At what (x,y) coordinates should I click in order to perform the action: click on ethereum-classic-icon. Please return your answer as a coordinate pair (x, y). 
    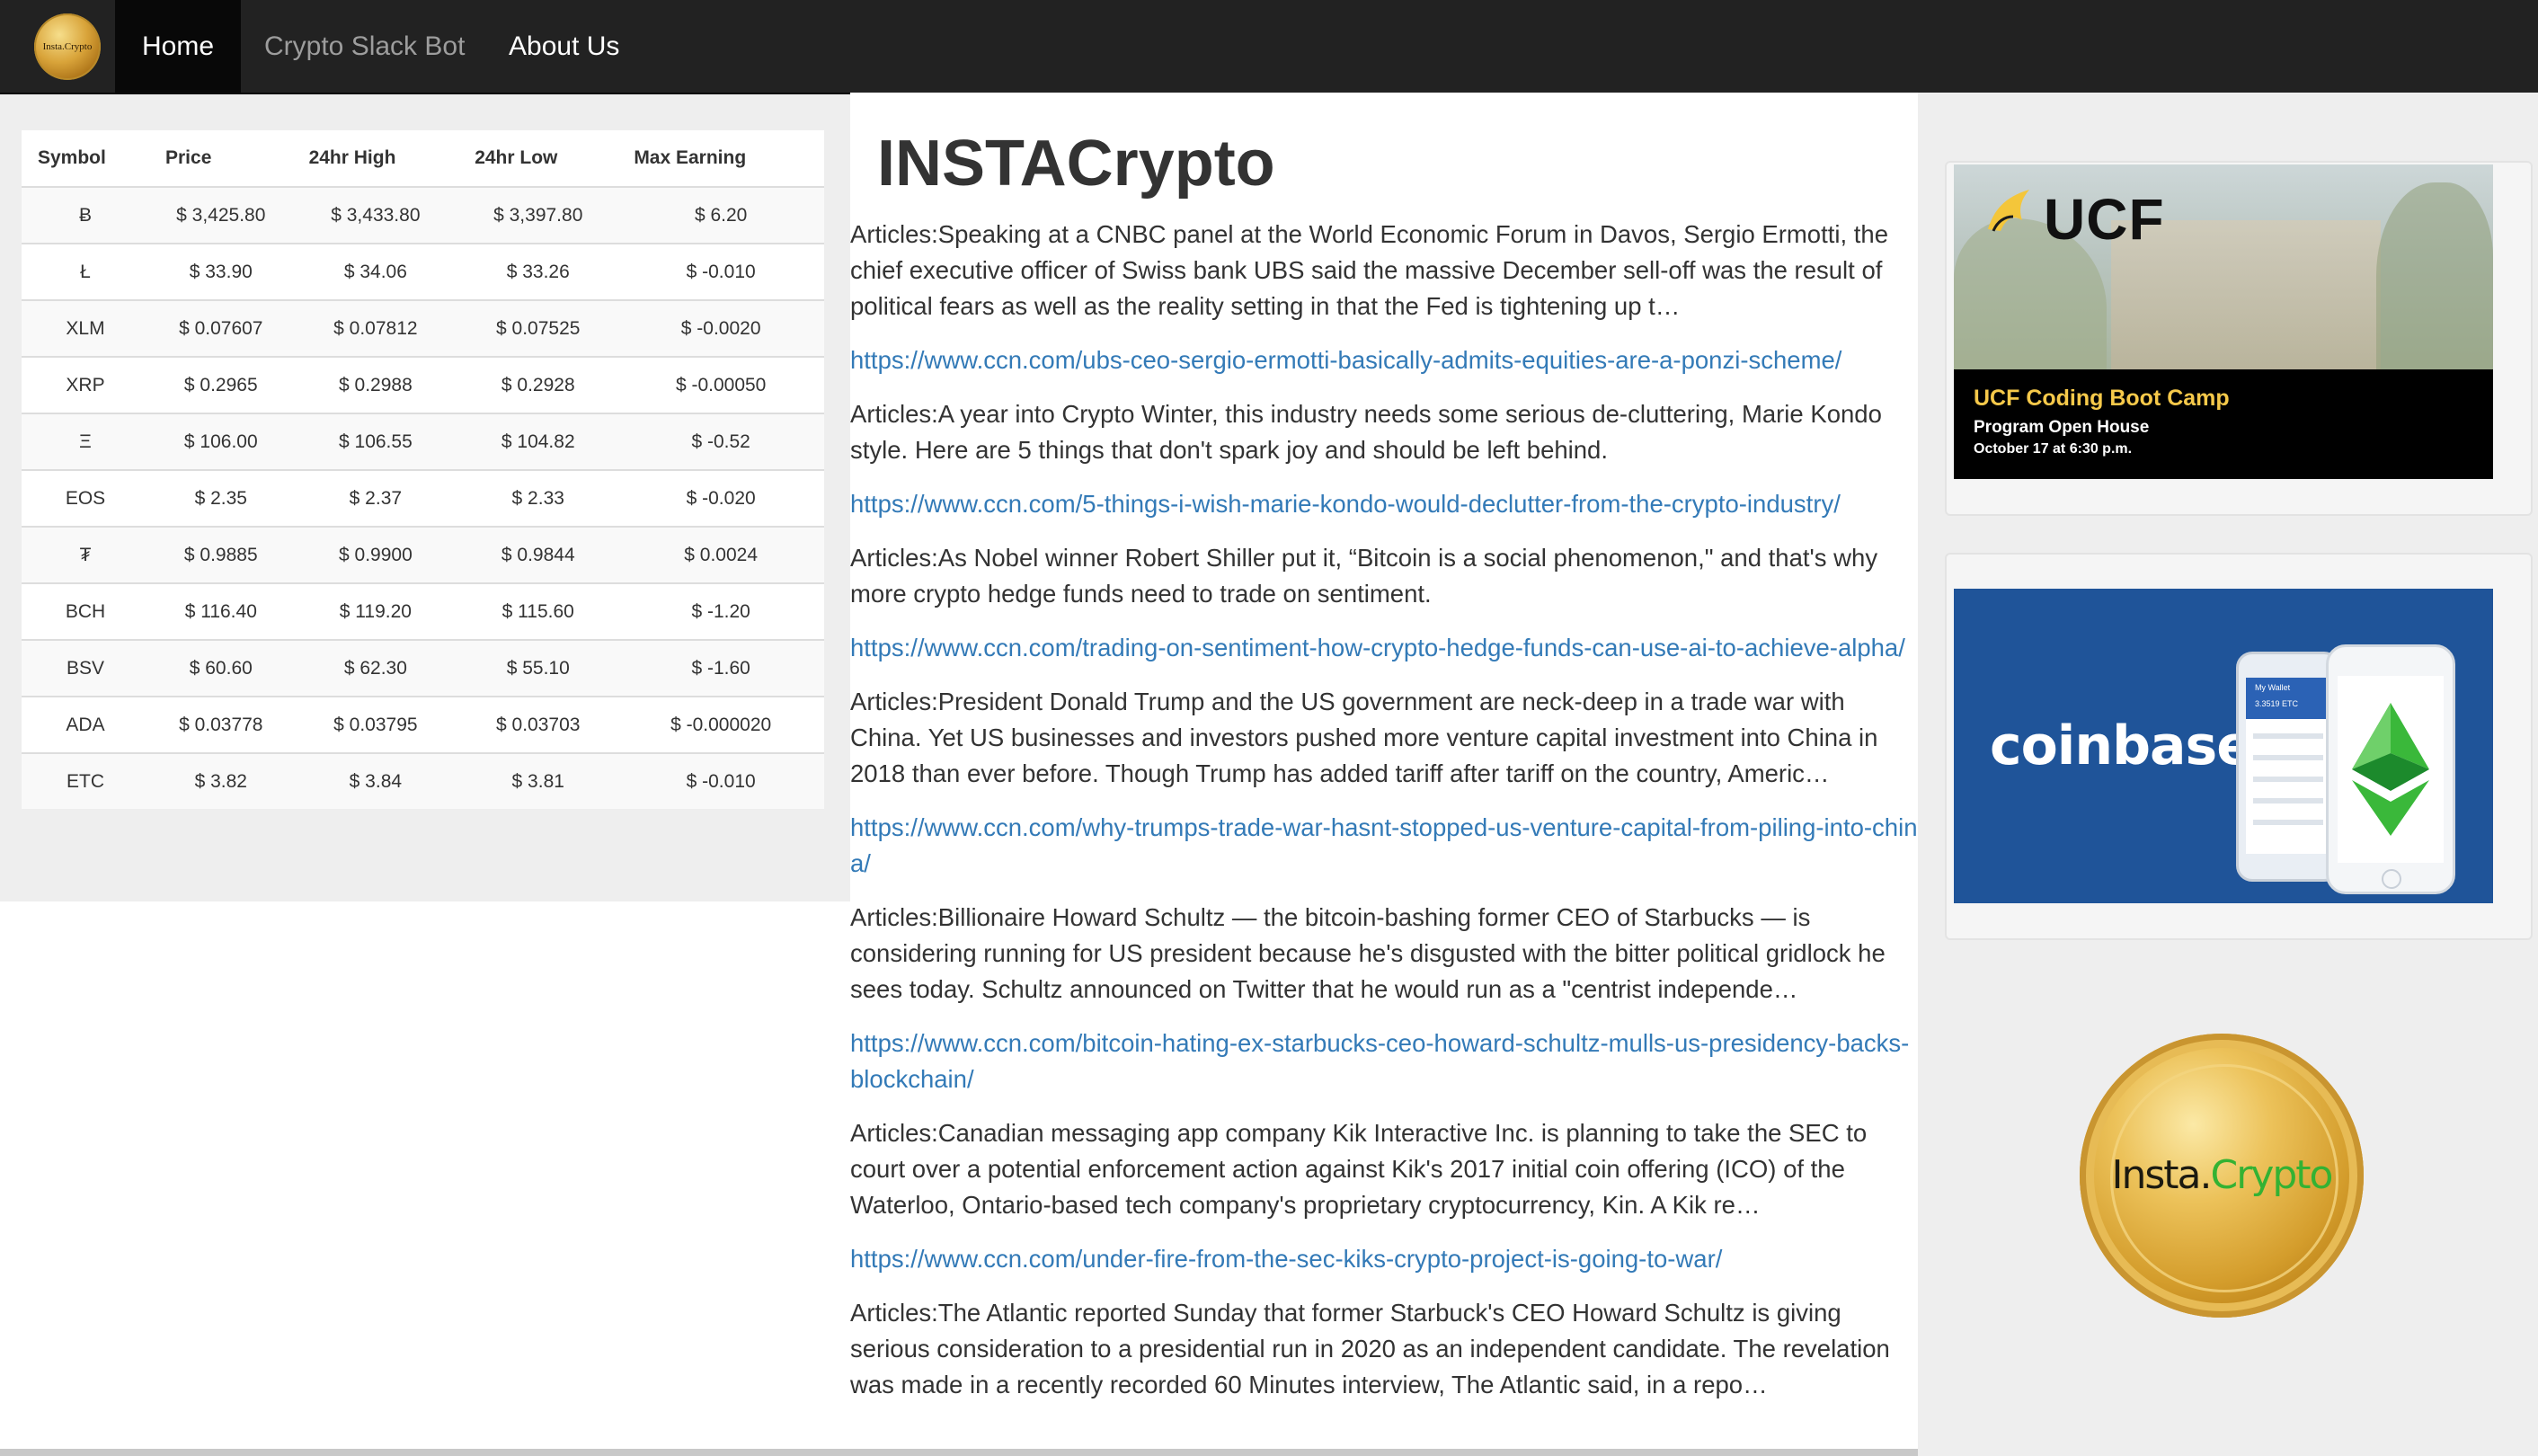
    Looking at the image, I should click on (2390, 770).